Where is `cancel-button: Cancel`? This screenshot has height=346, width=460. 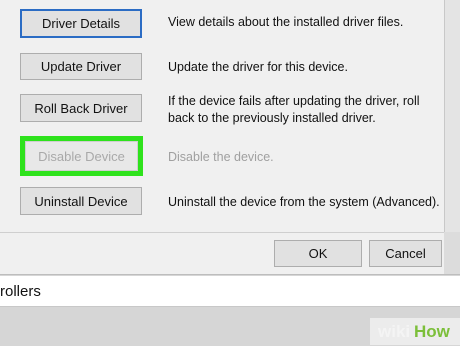 cancel-button: Cancel is located at coordinates (405, 253).